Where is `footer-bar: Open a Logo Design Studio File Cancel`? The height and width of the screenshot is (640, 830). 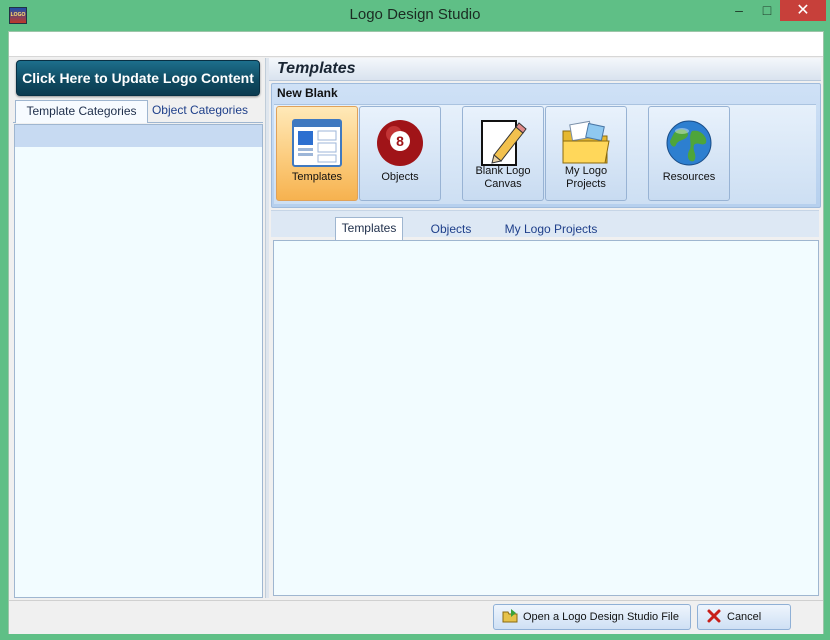 footer-bar: Open a Logo Design Studio File Cancel is located at coordinates (416, 617).